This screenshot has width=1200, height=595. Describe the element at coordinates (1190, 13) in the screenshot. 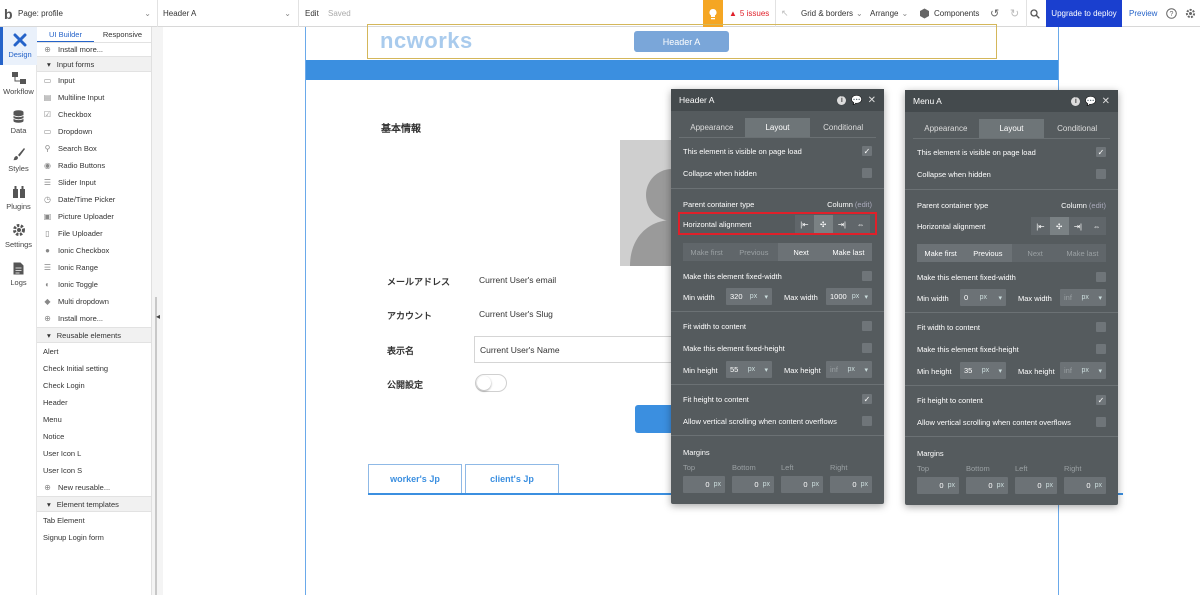

I see `gear-icon` at that location.